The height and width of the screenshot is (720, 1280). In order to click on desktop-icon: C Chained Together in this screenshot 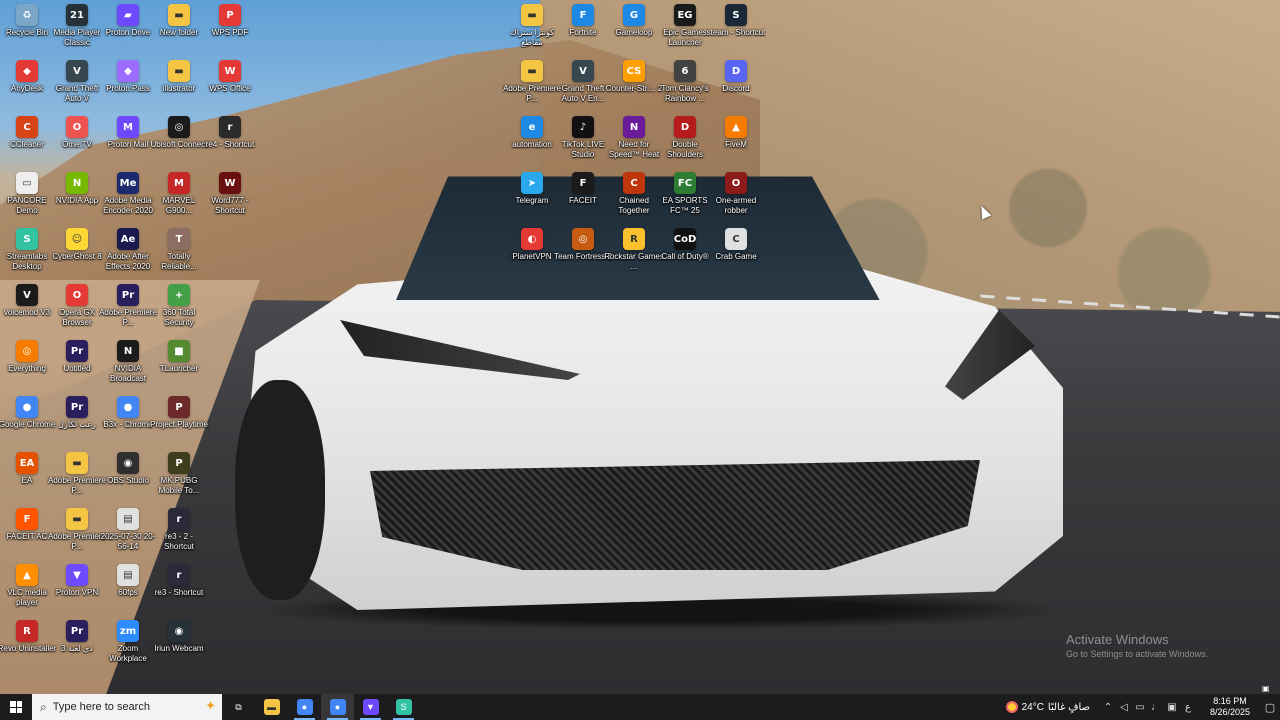, I will do `click(634, 200)`.